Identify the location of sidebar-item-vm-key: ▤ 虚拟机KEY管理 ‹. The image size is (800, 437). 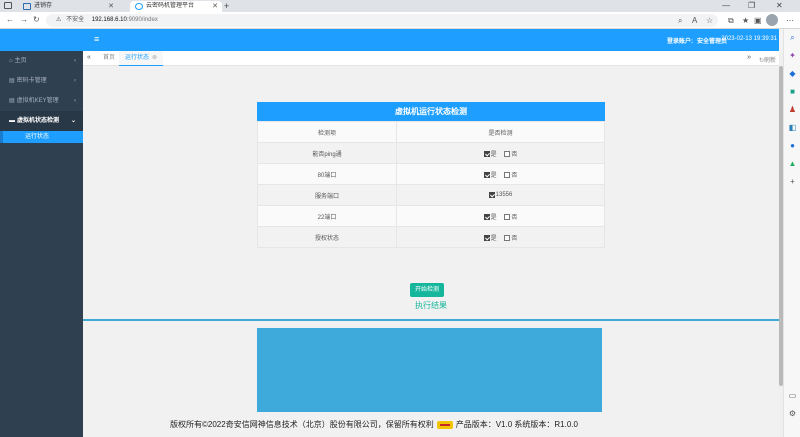
(41, 101).